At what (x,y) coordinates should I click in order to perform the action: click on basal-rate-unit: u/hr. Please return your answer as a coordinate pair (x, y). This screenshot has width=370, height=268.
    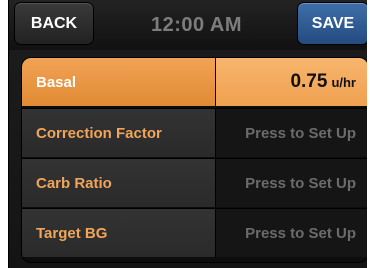
    Looking at the image, I should click on (343, 82).